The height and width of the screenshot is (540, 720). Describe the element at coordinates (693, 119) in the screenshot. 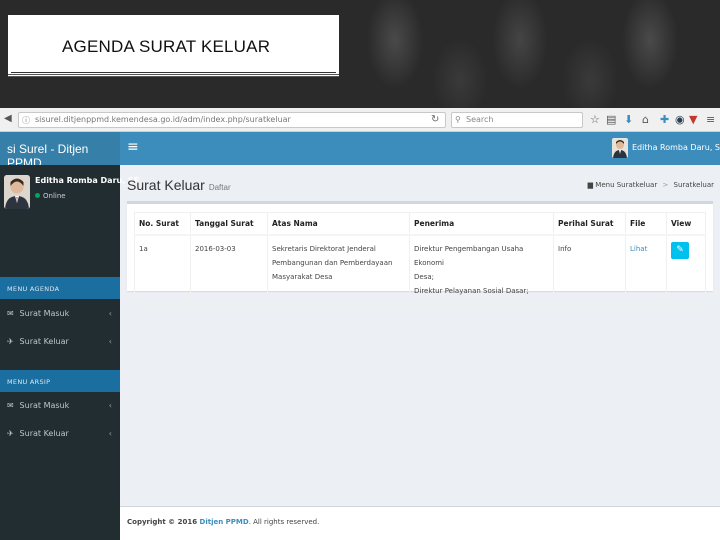

I see `shield-icon: ▼` at that location.